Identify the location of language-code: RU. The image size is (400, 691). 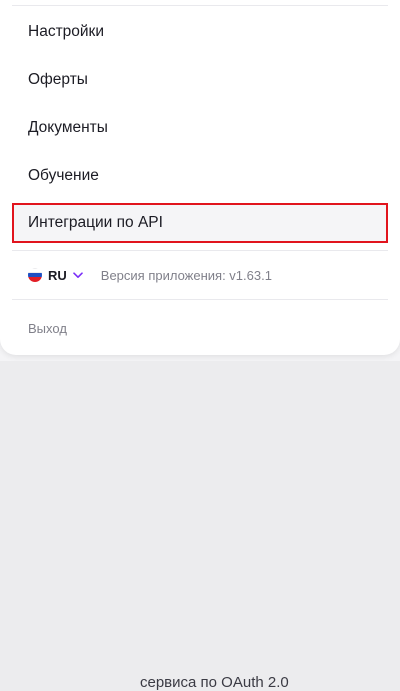
(57, 275).